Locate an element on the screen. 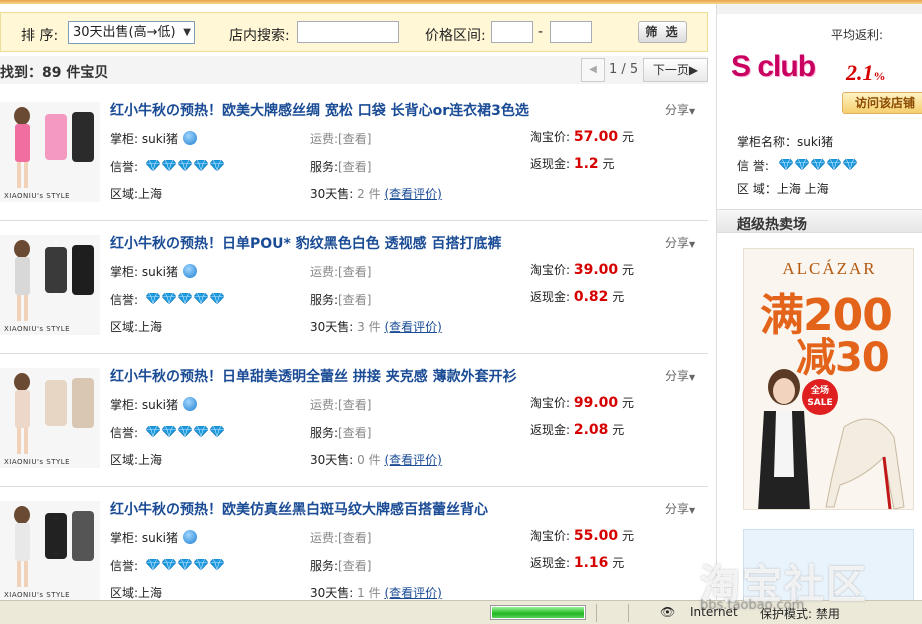 The width and height of the screenshot is (922, 624). sales-row: 30天售: 1 件 (查看评价) is located at coordinates (376, 592).